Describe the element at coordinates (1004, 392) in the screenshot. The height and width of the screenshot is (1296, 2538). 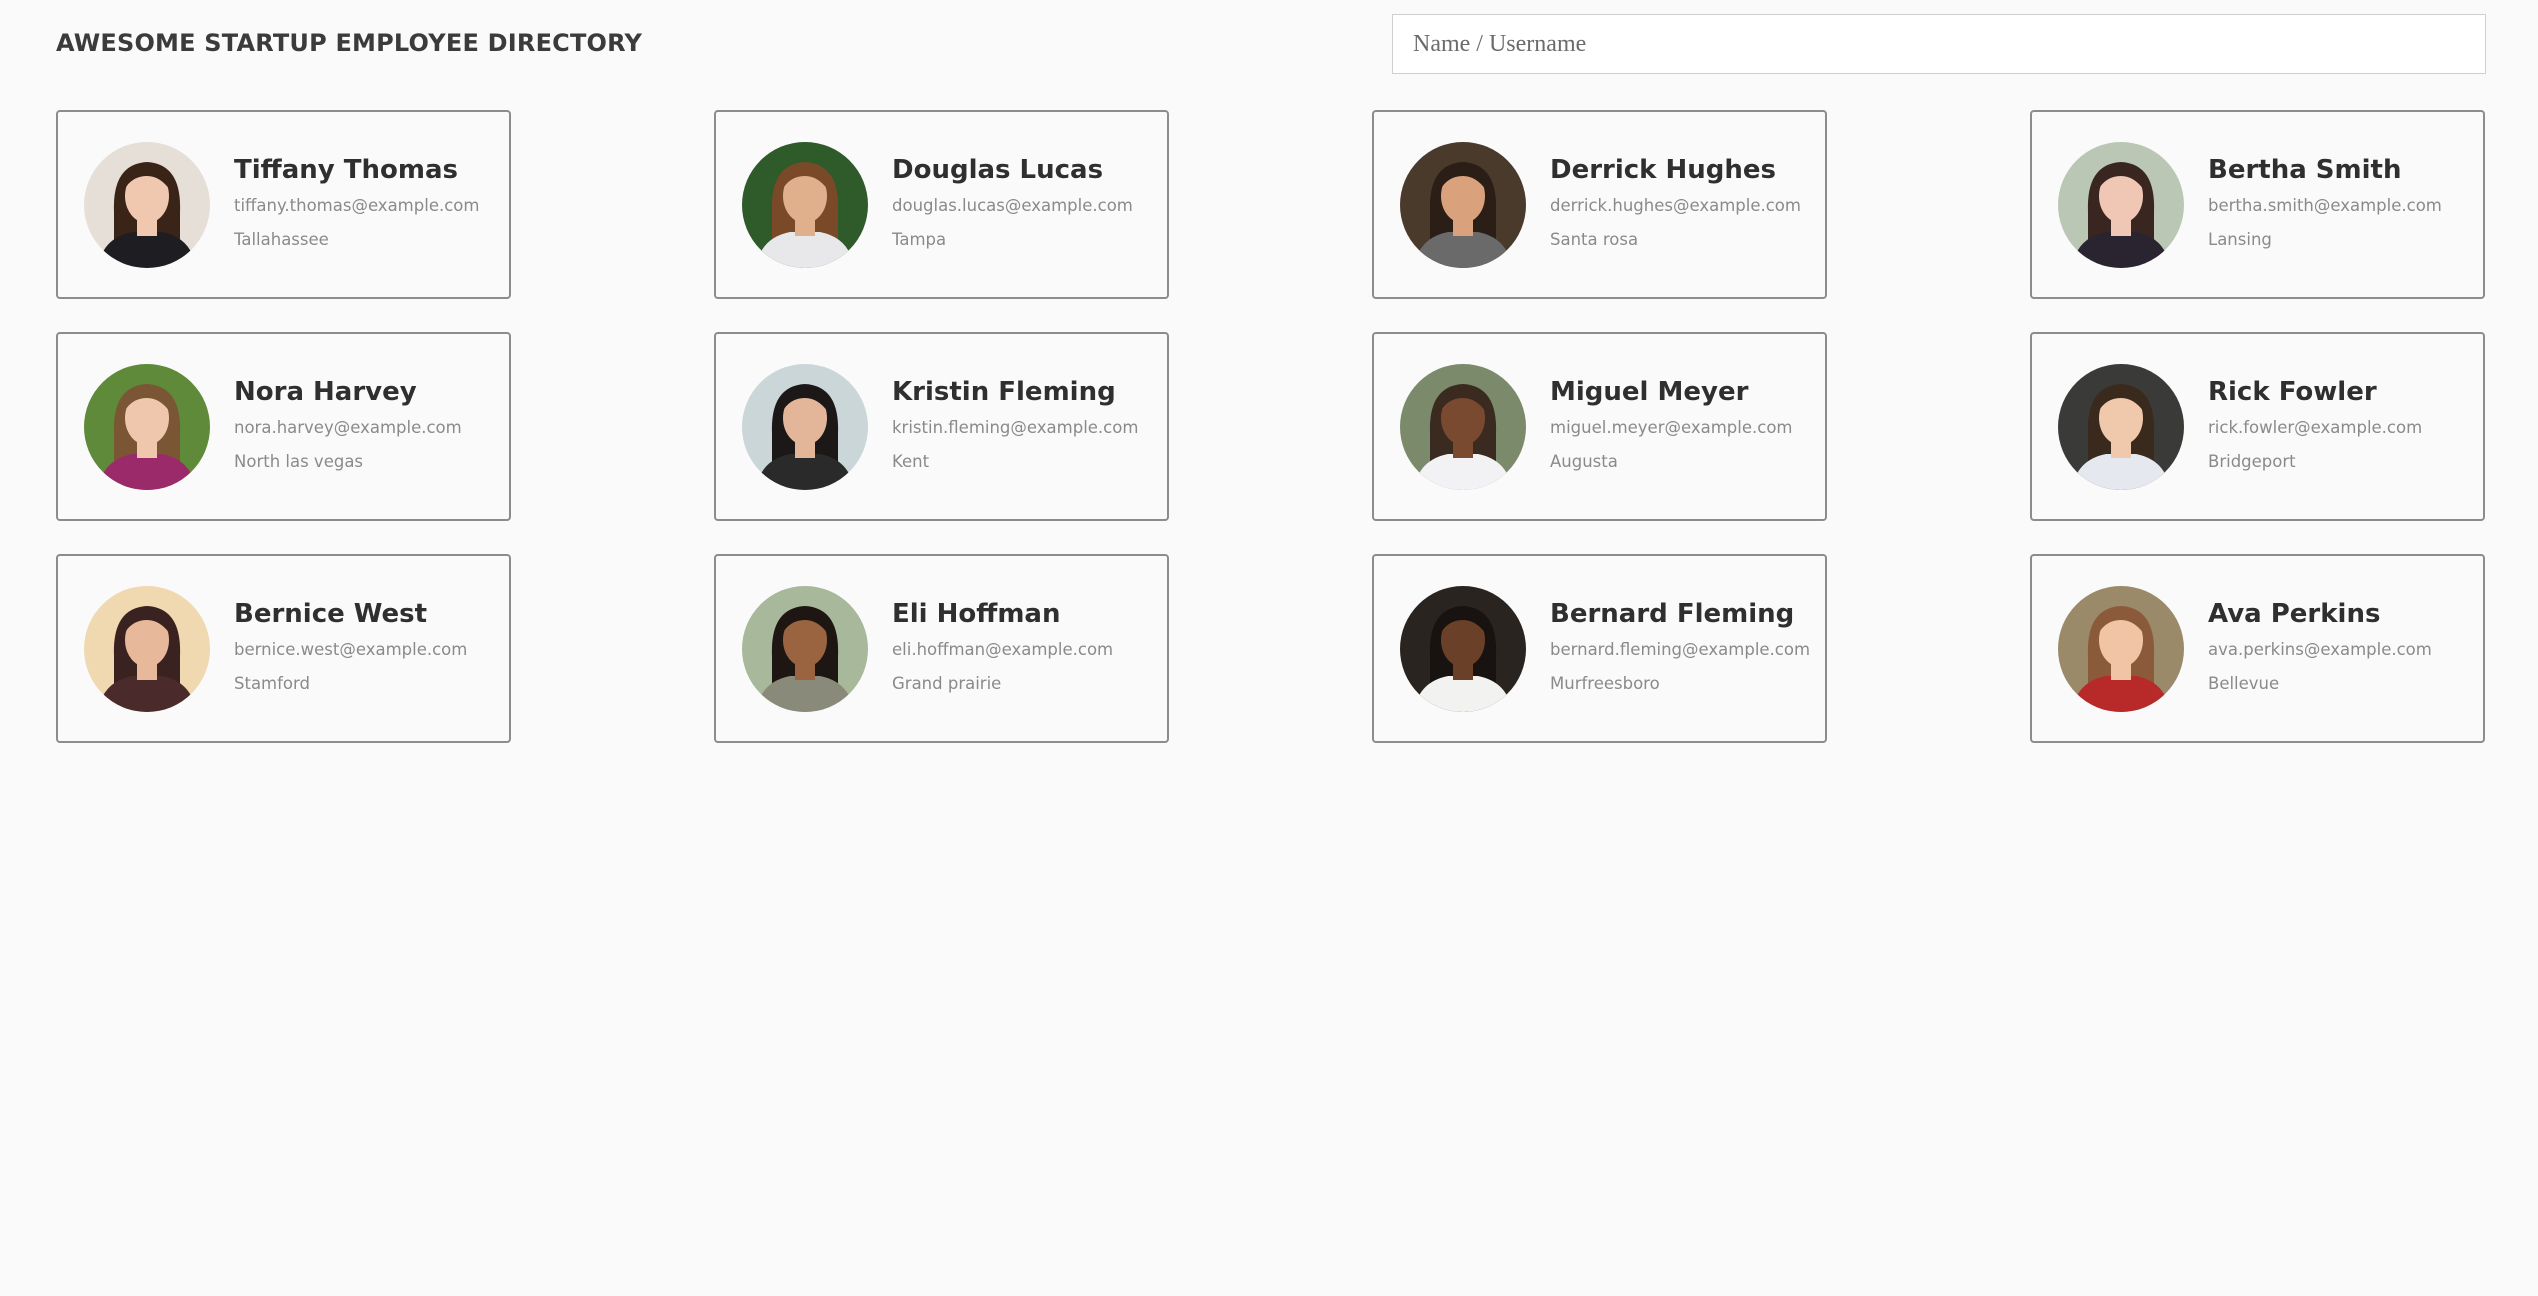
I see `employee-name: Kristin Fleming` at that location.